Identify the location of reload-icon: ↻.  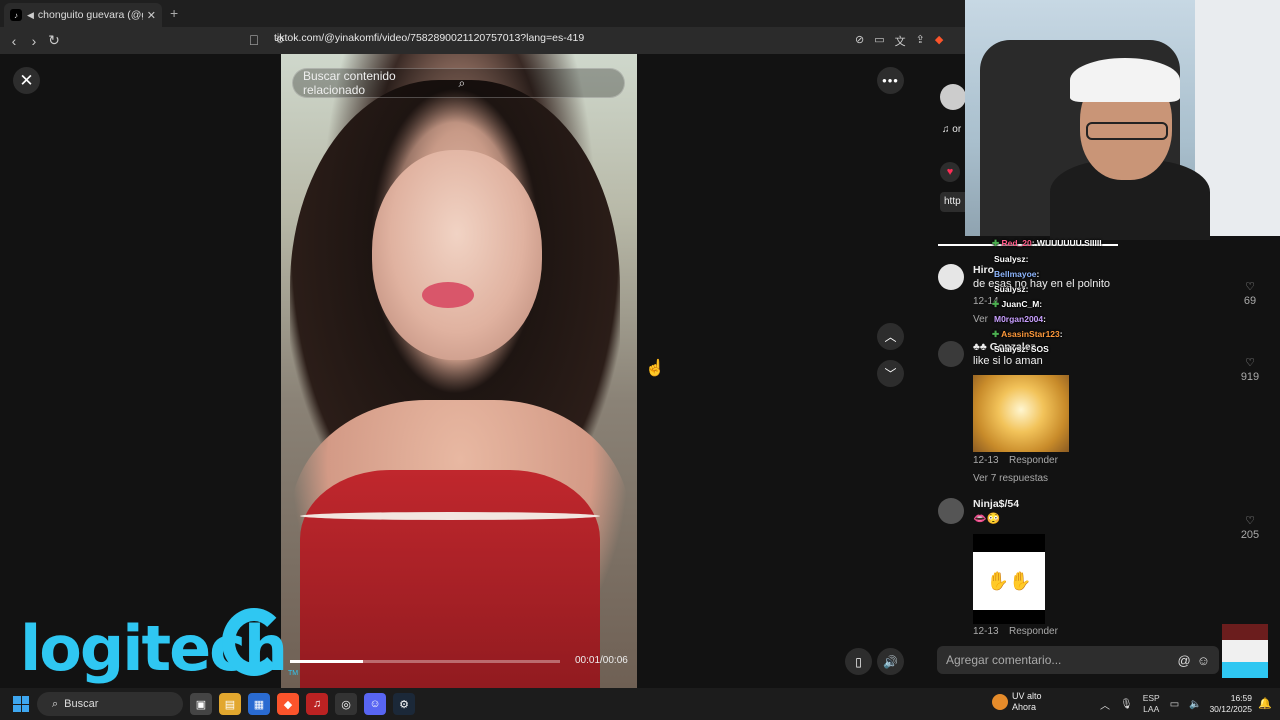
(54, 40).